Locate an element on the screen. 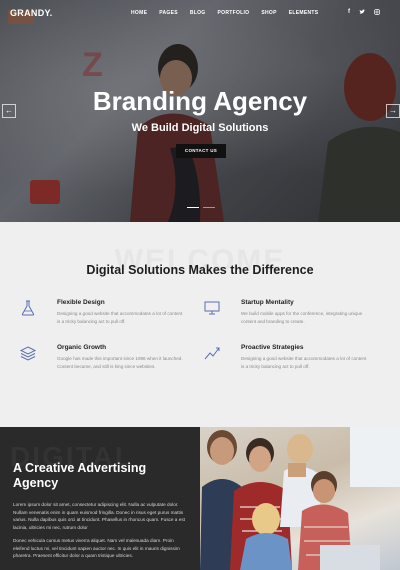 This screenshot has width=400, height=570. service-title: Flexible Design is located at coordinates (81, 302).